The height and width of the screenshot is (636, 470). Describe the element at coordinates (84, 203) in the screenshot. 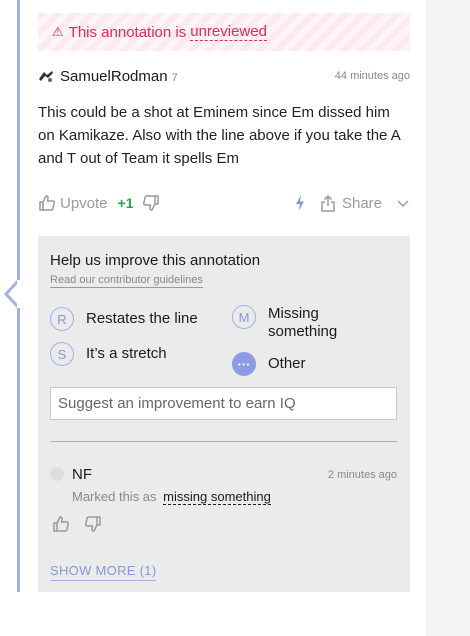

I see `upvote-label: Upvote` at that location.